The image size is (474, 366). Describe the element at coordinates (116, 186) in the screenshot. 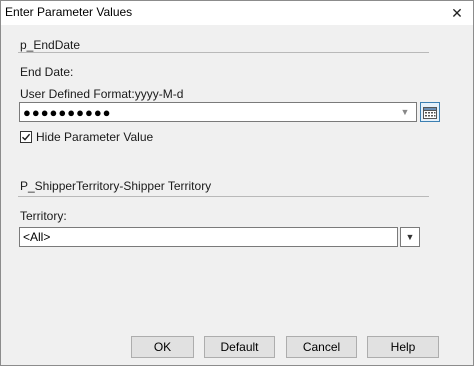

I see `section-title-territory: P_ShipperTerritory-Shipper Territory` at that location.